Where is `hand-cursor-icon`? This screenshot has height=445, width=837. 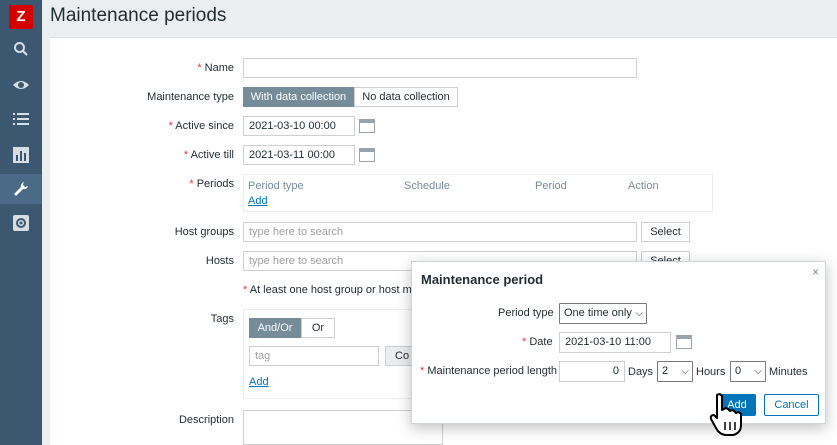
hand-cursor-icon is located at coordinates (727, 416).